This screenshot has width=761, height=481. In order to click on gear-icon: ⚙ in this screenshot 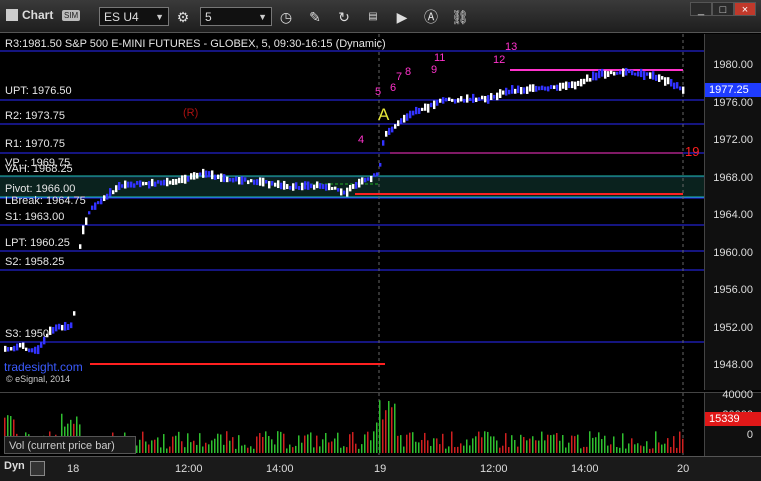, I will do `click(183, 17)`.